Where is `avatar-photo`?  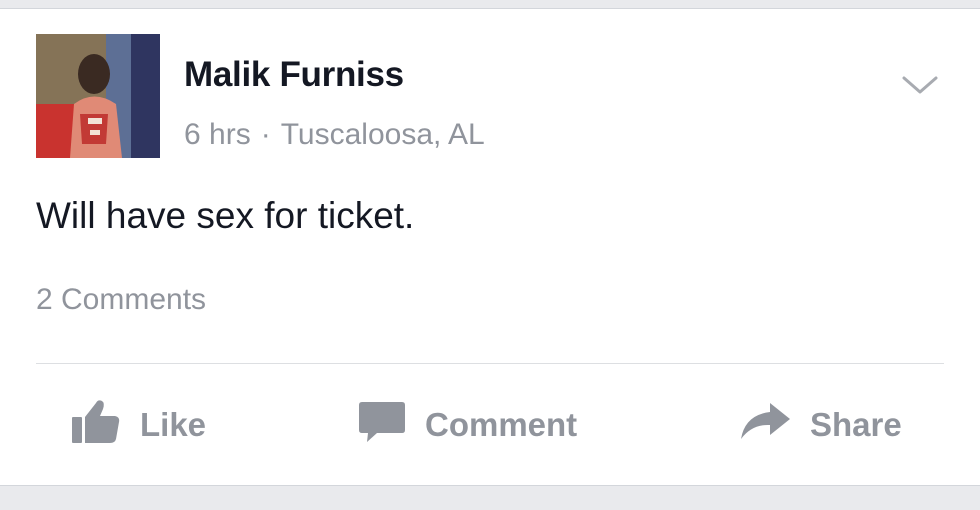 avatar-photo is located at coordinates (98, 96).